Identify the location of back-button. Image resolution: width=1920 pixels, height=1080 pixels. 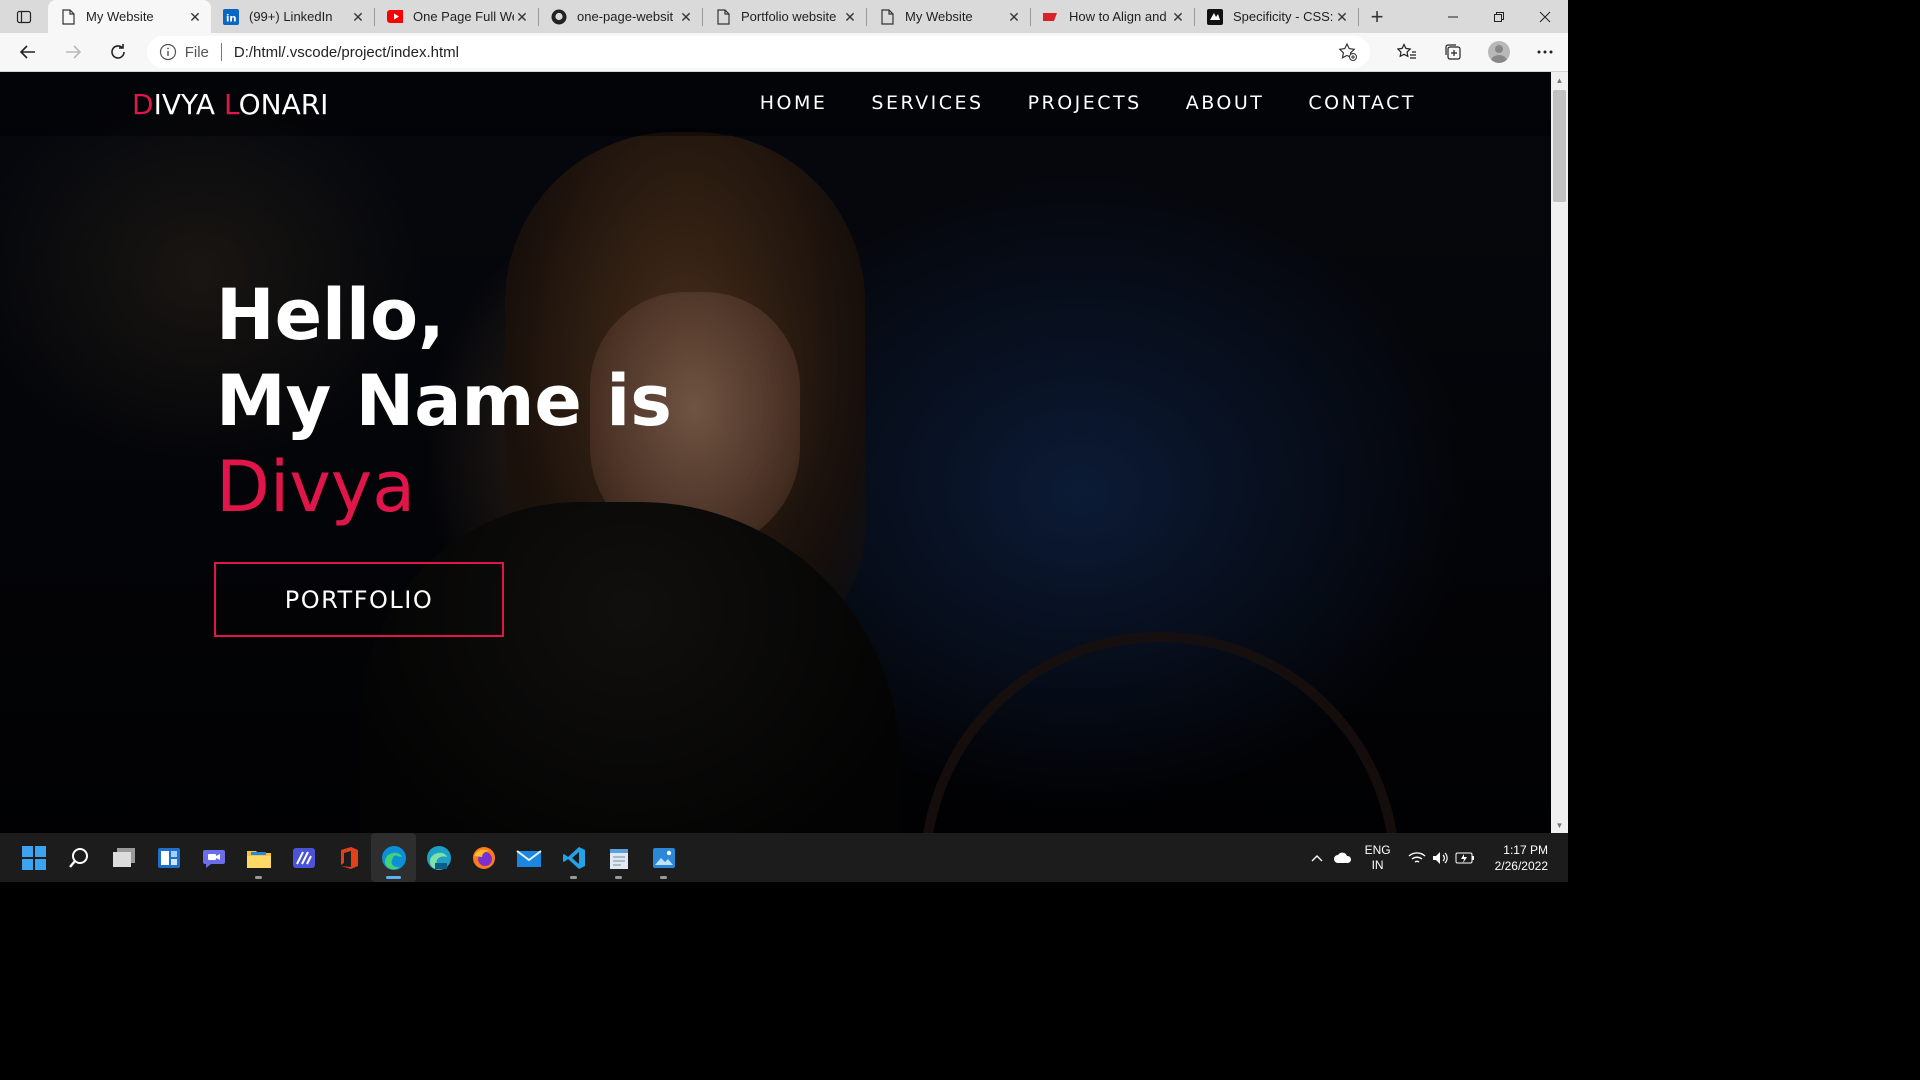
(28, 52).